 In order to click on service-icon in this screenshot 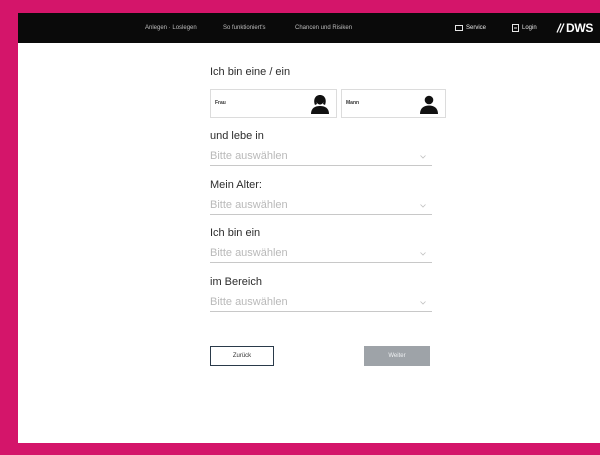, I will do `click(459, 28)`.